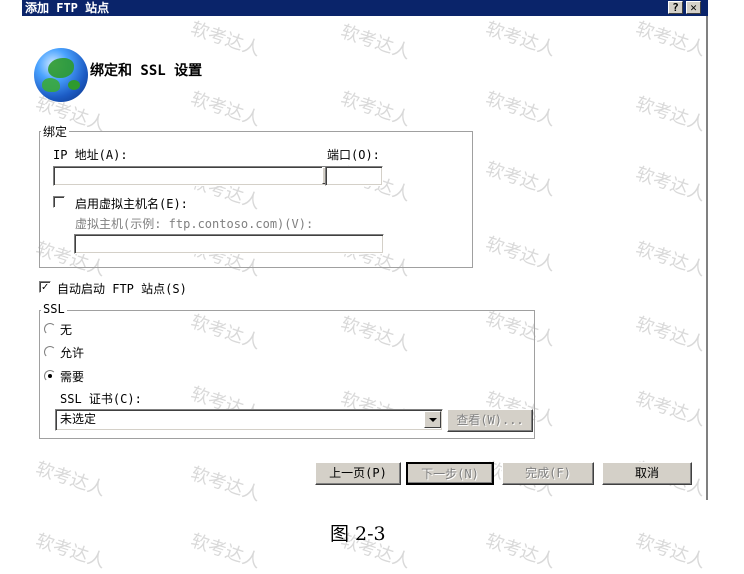  What do you see at coordinates (66, 330) in the screenshot?
I see `ssl-option-none-label: 无` at bounding box center [66, 330].